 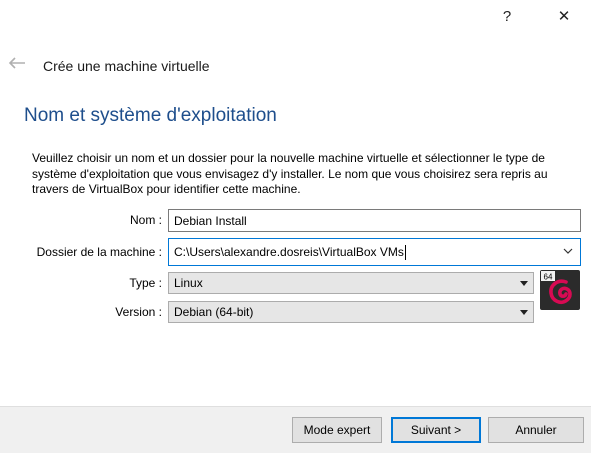 What do you see at coordinates (210, 220) in the screenshot?
I see `name-input-value: Debian Install` at bounding box center [210, 220].